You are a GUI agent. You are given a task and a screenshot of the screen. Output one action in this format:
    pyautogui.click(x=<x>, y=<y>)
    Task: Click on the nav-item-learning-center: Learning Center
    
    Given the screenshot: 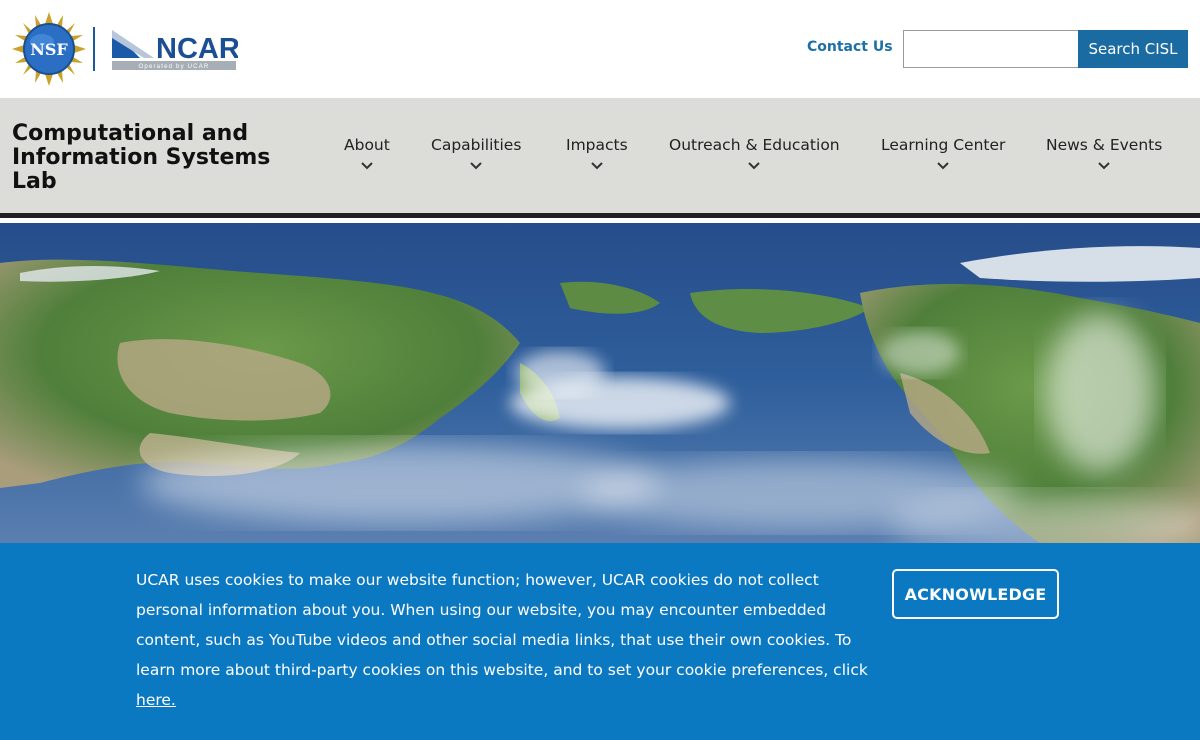 What is the action you would take?
    pyautogui.click(x=943, y=153)
    